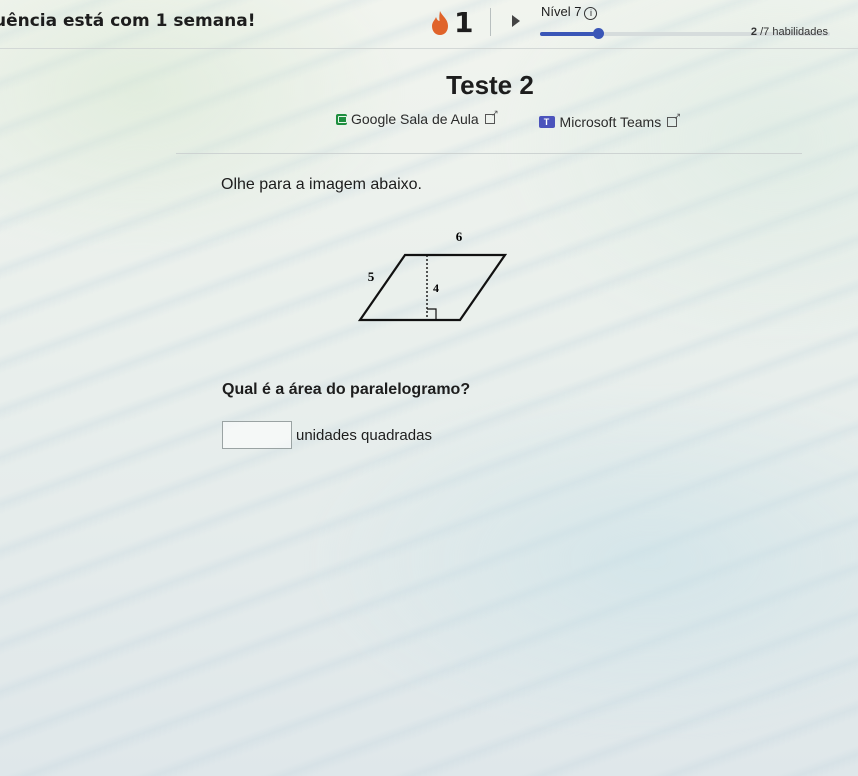 This screenshot has width=858, height=776. What do you see at coordinates (598, 33) in the screenshot?
I see `level-progress-knob` at bounding box center [598, 33].